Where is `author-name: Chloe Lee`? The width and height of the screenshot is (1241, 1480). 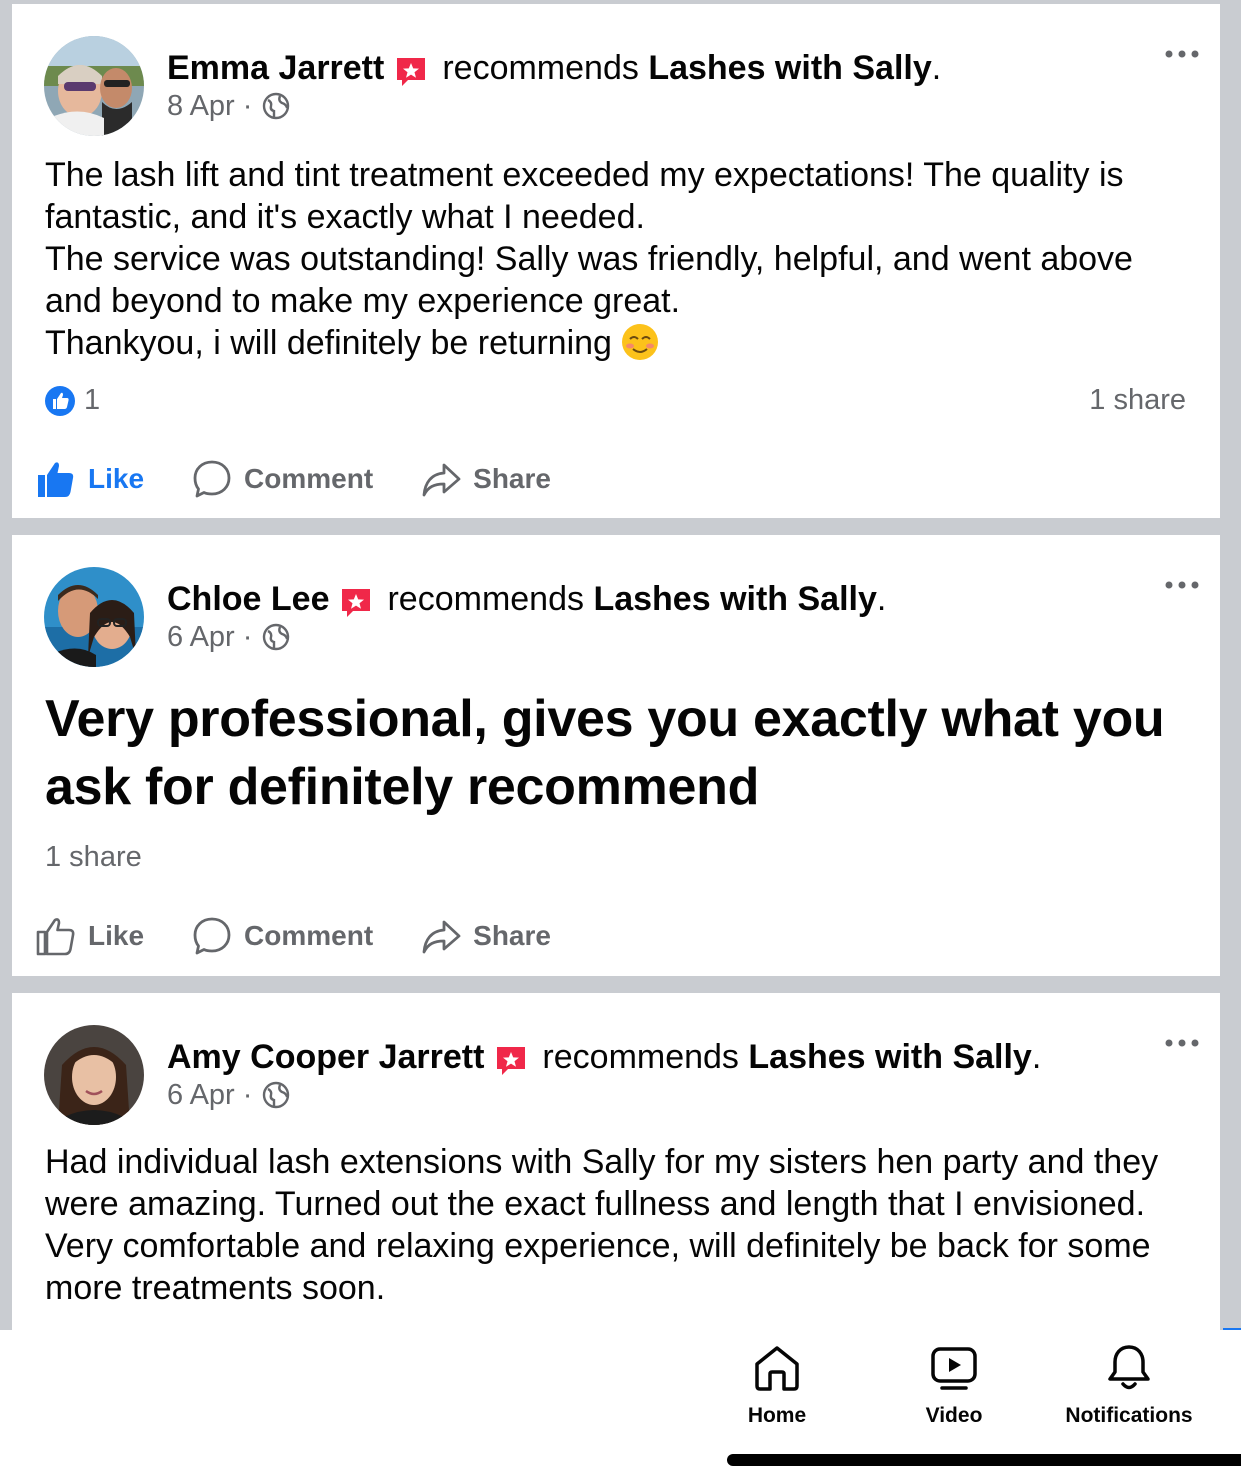
author-name: Chloe Lee is located at coordinates (248, 599).